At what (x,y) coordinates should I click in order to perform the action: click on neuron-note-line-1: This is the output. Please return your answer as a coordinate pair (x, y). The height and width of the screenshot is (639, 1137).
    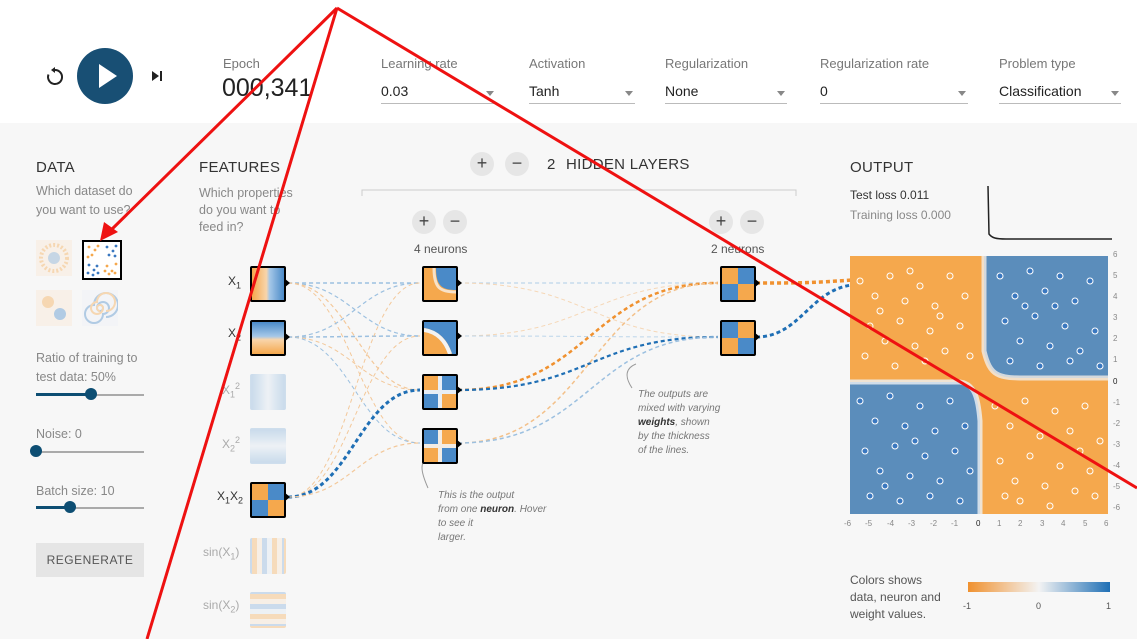
    Looking at the image, I should click on (476, 495).